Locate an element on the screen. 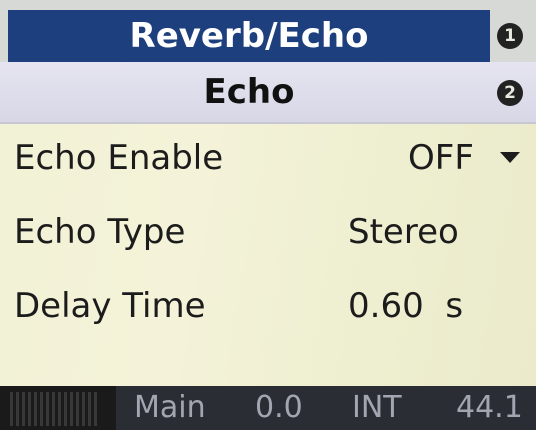  gain-readout: 0.0 is located at coordinates (279, 407).